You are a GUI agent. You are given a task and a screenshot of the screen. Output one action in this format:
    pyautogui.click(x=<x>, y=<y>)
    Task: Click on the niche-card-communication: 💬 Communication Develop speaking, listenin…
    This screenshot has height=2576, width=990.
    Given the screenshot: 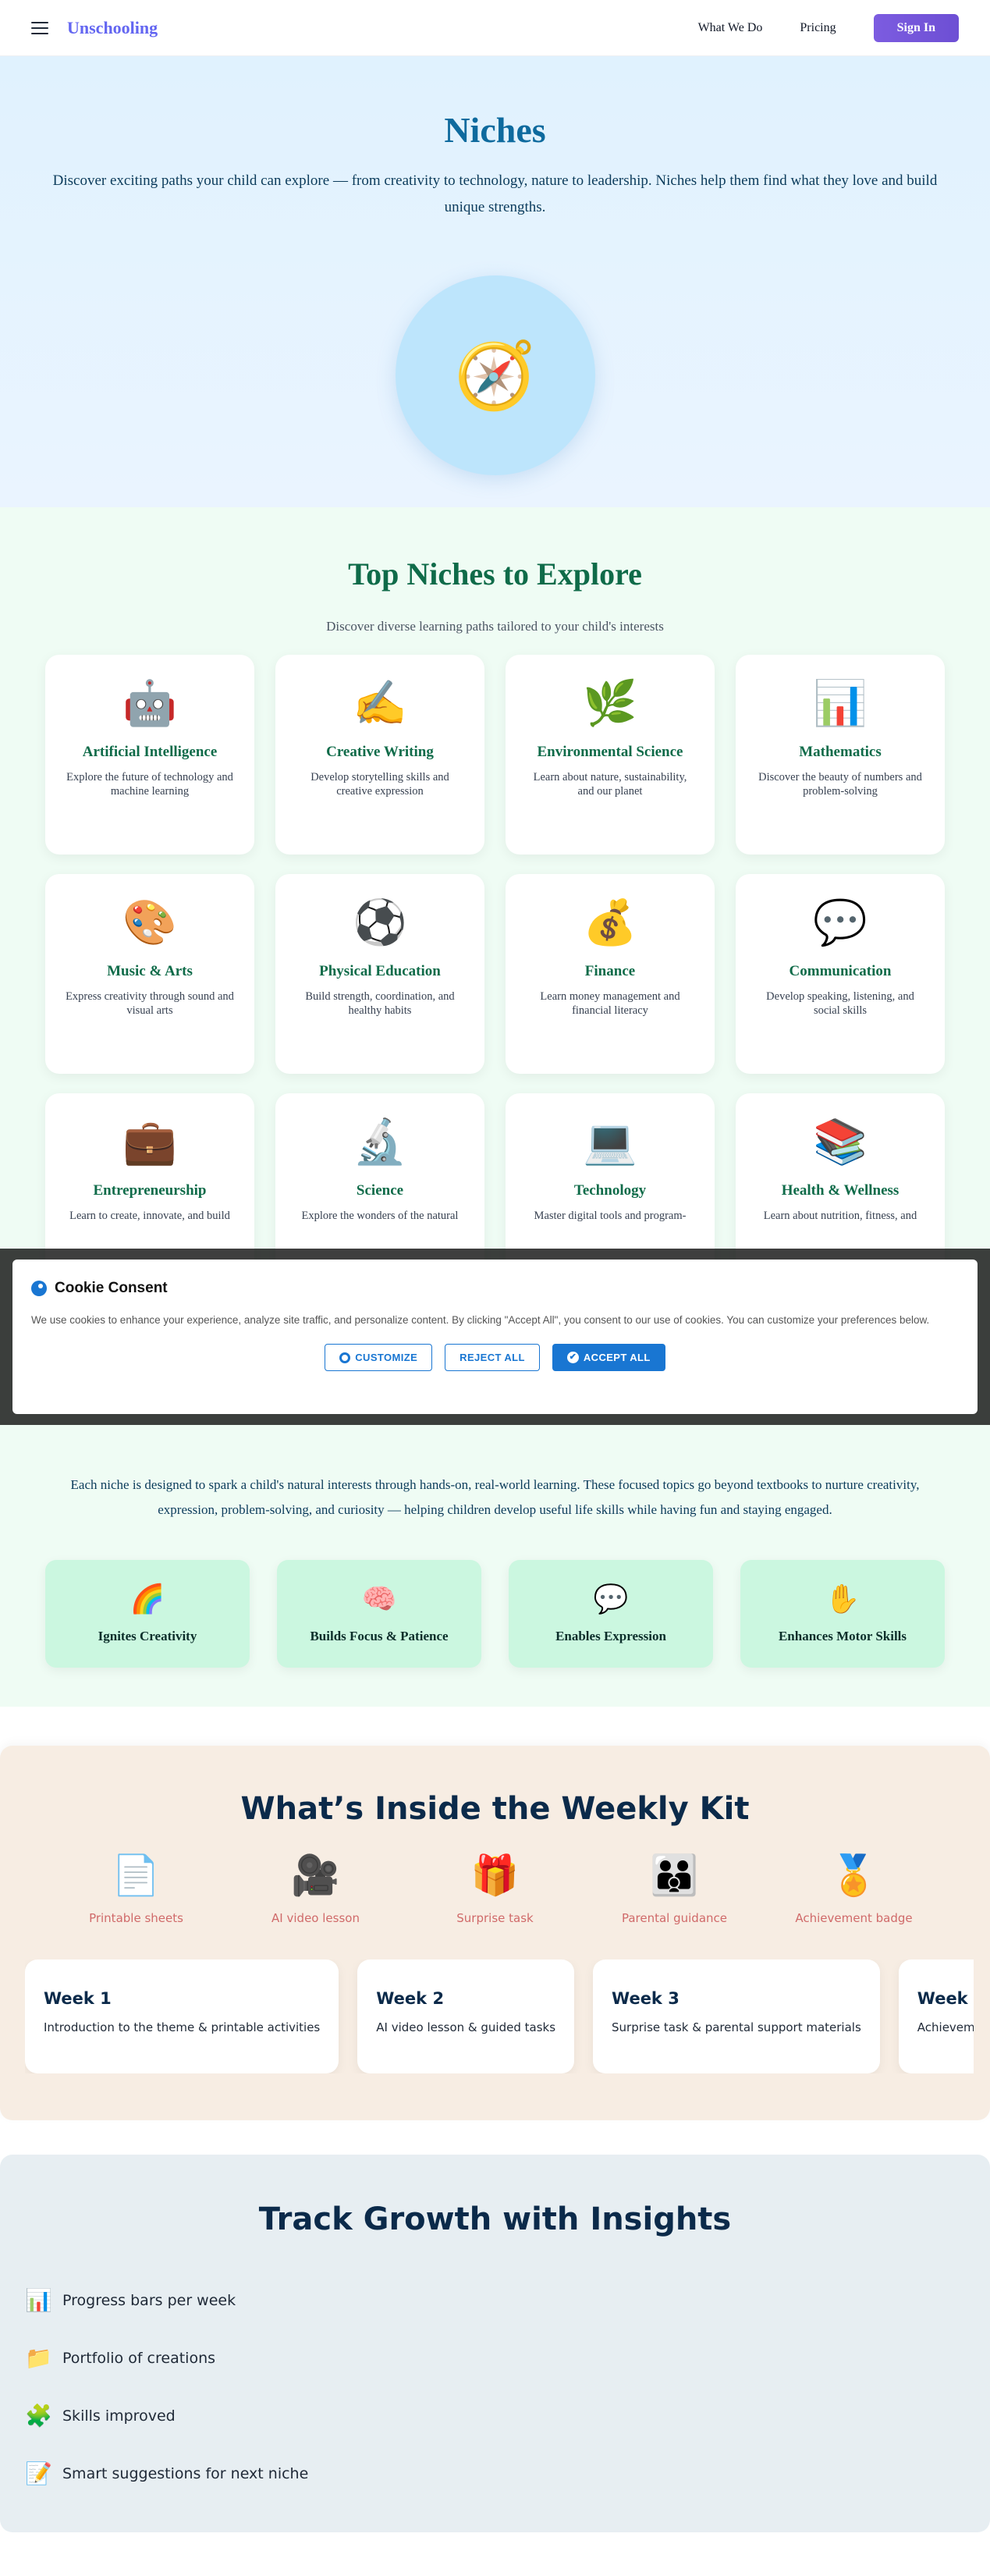 What is the action you would take?
    pyautogui.click(x=840, y=974)
    